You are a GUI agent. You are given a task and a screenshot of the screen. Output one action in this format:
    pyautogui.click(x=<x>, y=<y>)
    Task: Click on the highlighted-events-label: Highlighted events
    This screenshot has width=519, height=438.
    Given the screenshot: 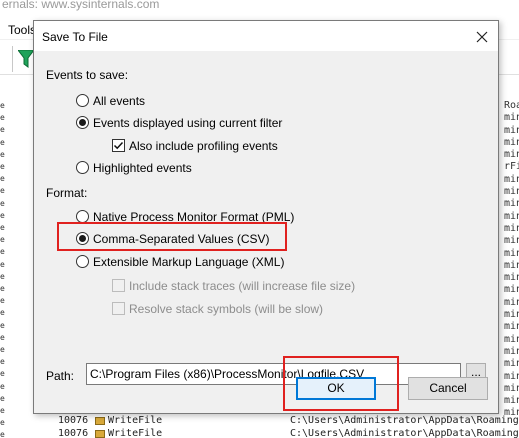 What is the action you would take?
    pyautogui.click(x=142, y=168)
    